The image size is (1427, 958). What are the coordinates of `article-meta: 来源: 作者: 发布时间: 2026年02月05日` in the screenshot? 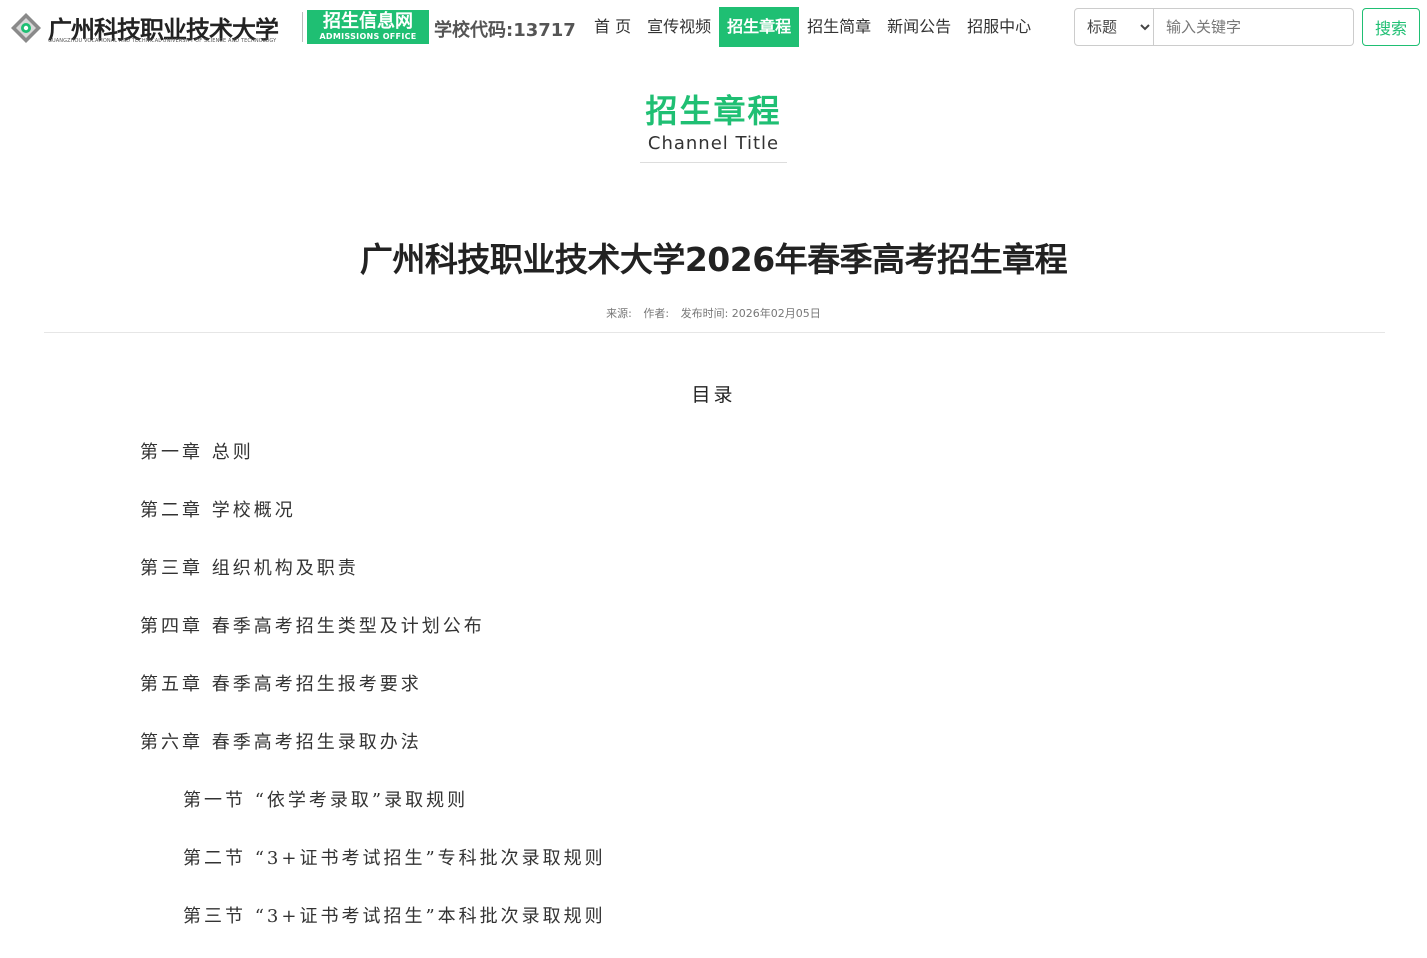 It's located at (713, 313).